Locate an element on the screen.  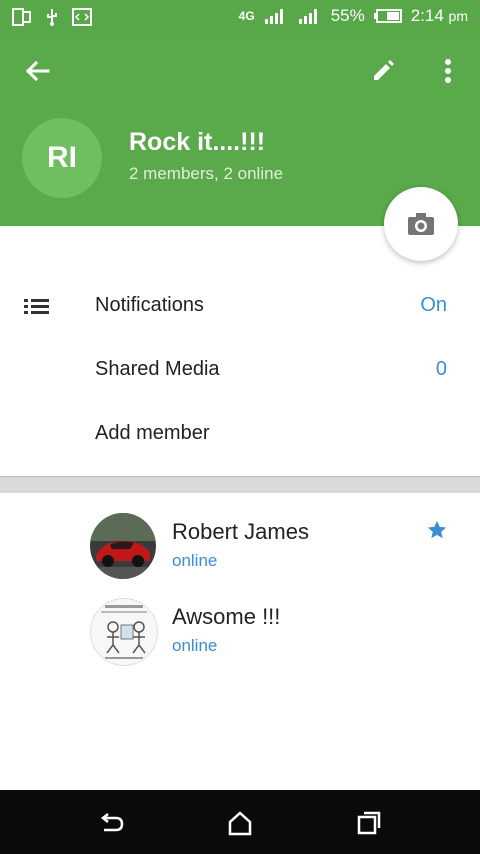
status-left-icons is located at coordinates (52, 17).